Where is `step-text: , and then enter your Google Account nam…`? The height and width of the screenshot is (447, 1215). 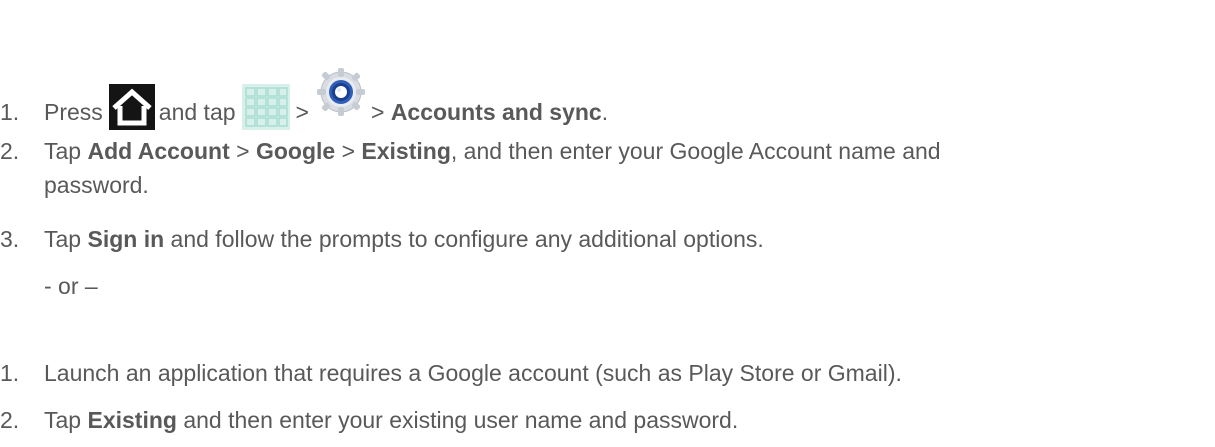
step-text: , and then enter your Google Account nam… is located at coordinates (695, 151).